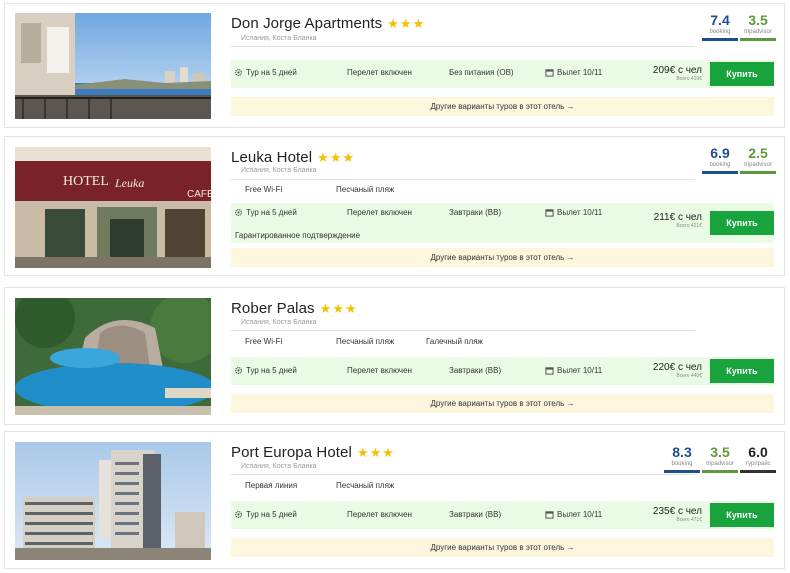 This screenshot has height=573, width=790. I want to click on photo-sign: CAFE, so click(199, 194).